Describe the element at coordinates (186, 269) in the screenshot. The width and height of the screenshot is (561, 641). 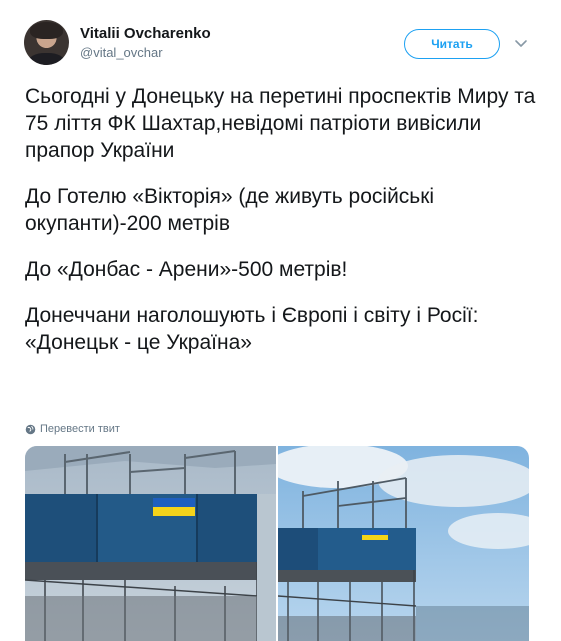
I see `tweet-paragraph: До «Донбас - Арени»-500 метрів!` at that location.